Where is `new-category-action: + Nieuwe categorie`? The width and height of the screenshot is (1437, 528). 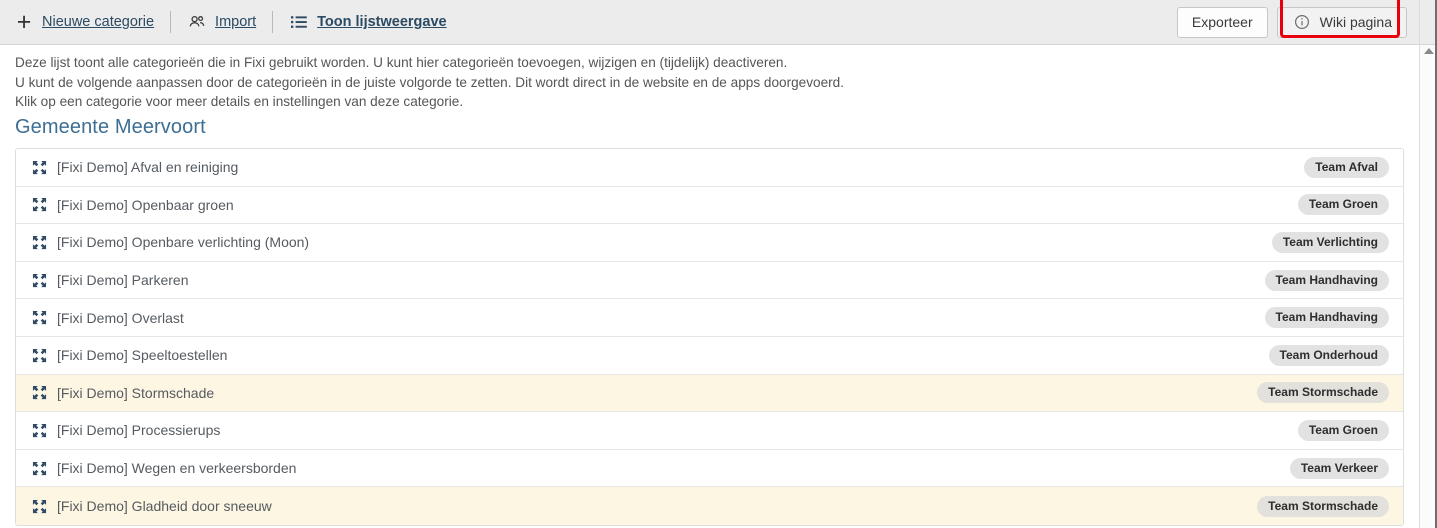 new-category-action: + Nieuwe categorie is located at coordinates (91, 22).